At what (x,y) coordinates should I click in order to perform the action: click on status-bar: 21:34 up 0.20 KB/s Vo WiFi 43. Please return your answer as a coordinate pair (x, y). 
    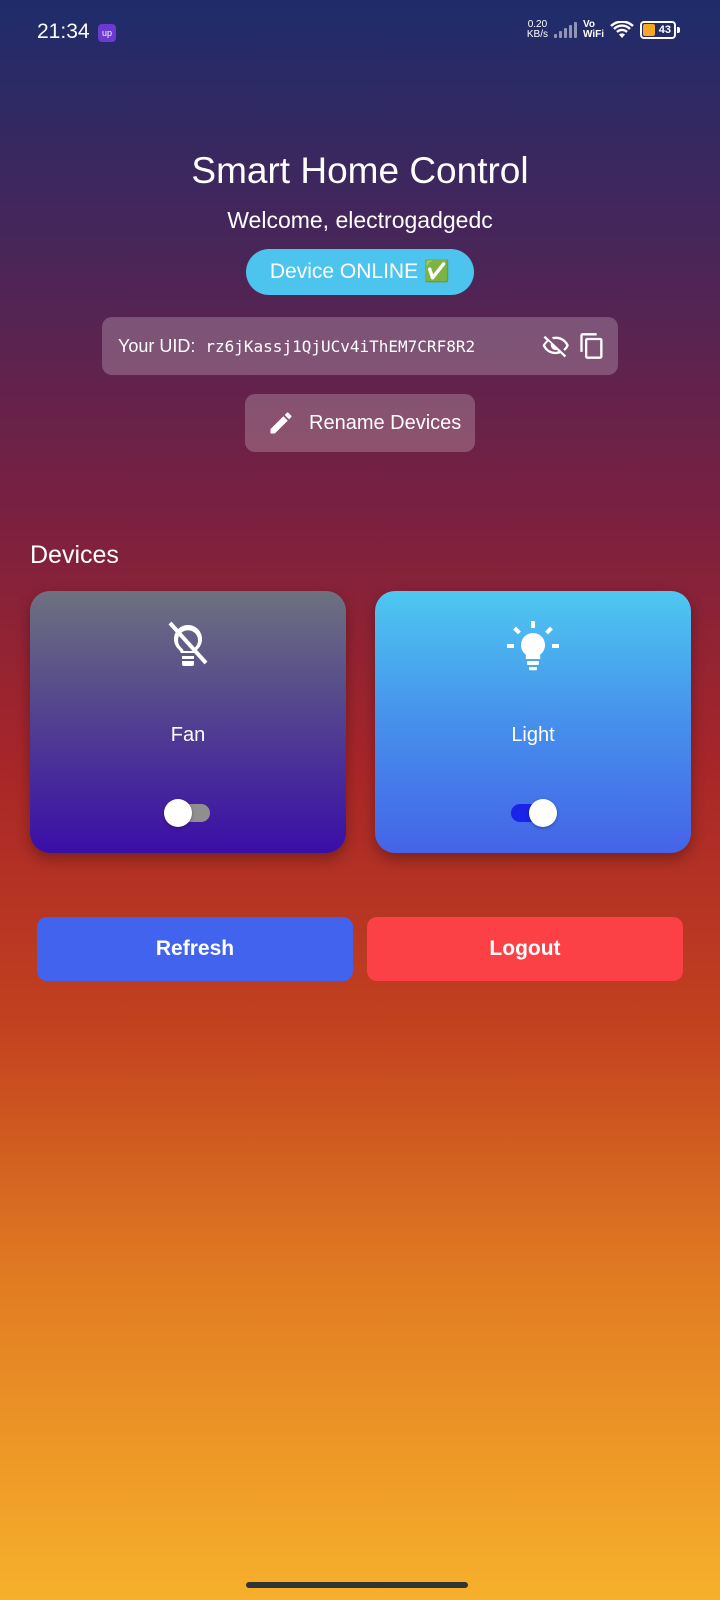
    Looking at the image, I should click on (360, 32).